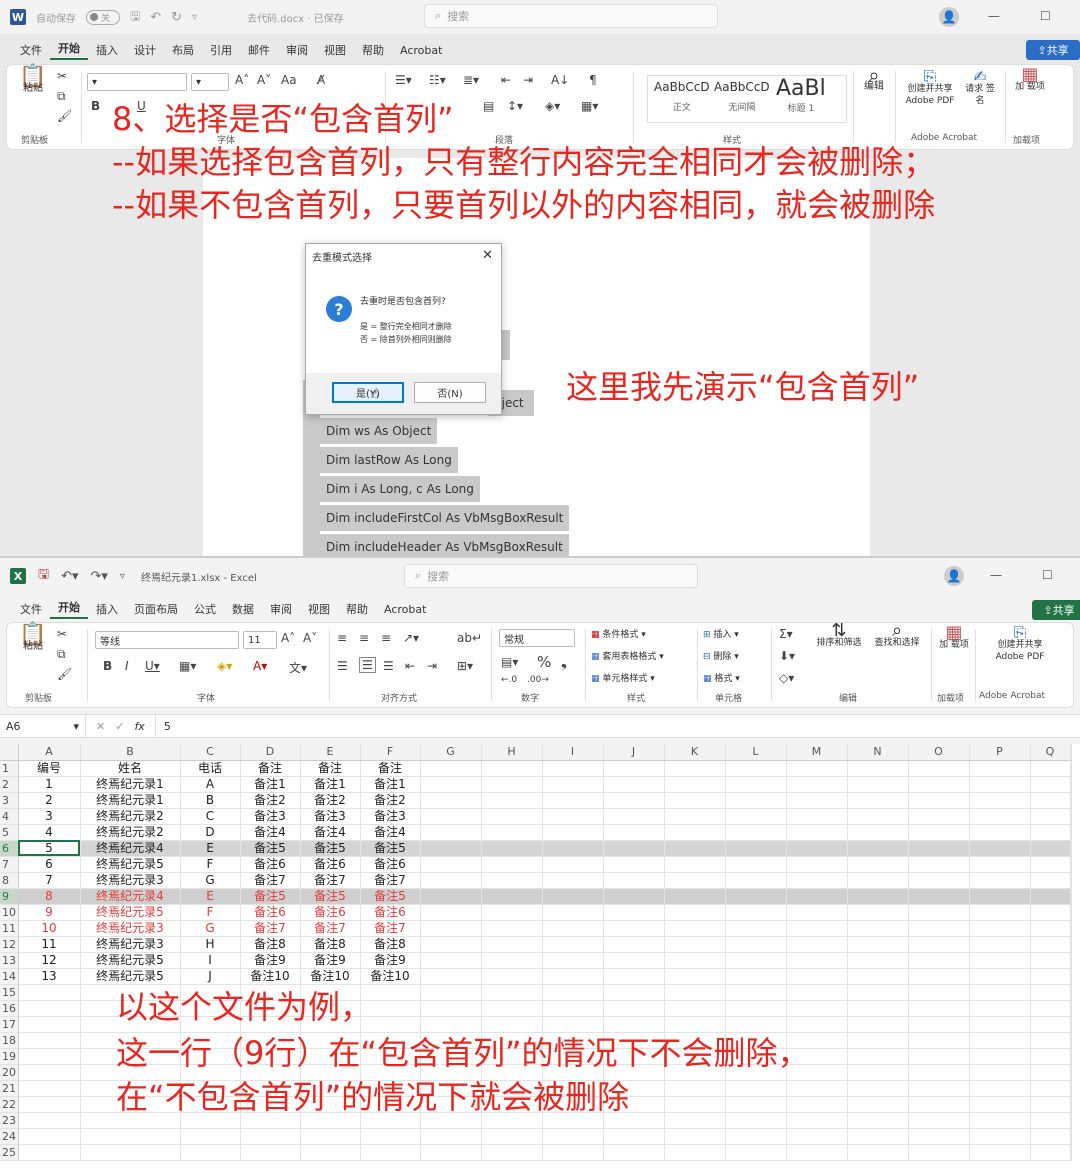 This screenshot has width=1080, height=1172. Describe the element at coordinates (152, 666) in the screenshot. I see `underline-icon: U▾` at that location.